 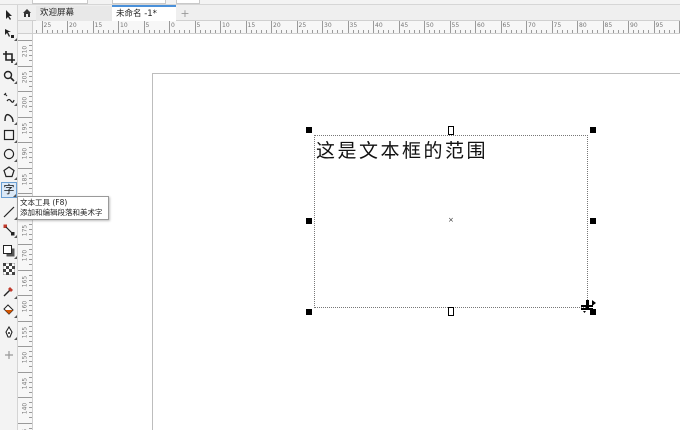 What do you see at coordinates (309, 221) in the screenshot?
I see `selection-handle-middle-left` at bounding box center [309, 221].